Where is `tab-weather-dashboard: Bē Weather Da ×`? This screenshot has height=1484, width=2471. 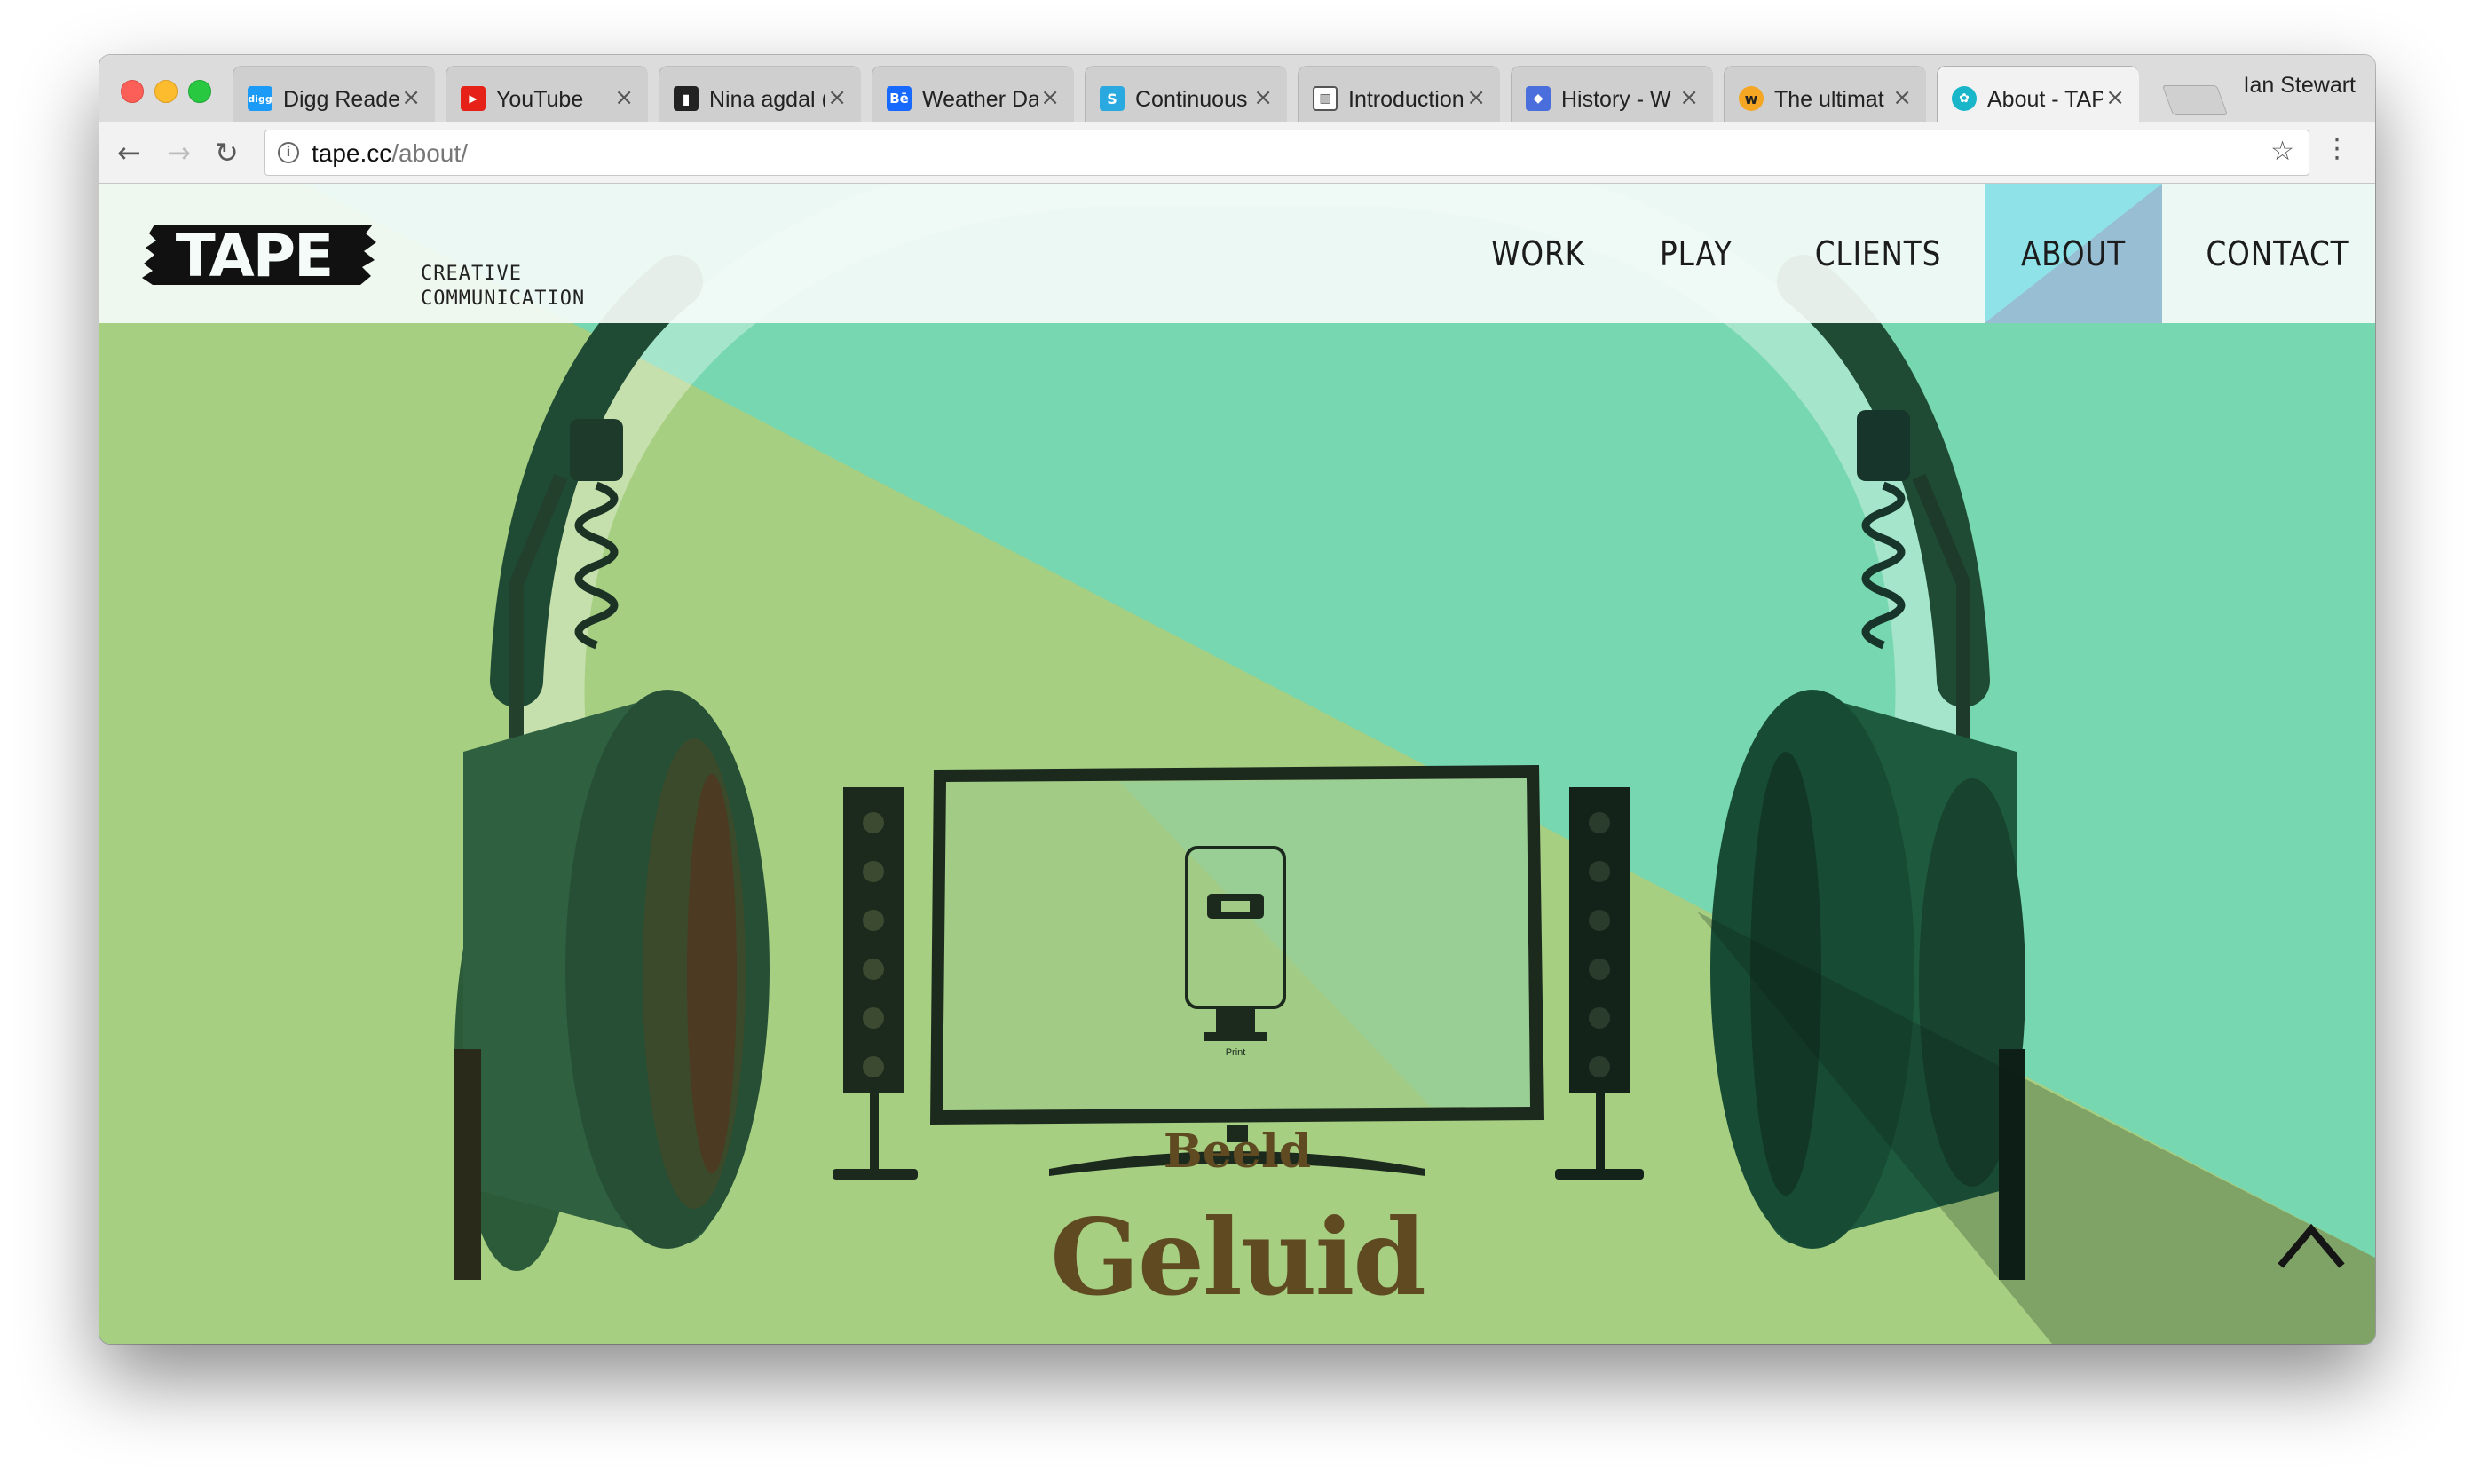 tab-weather-dashboard: Bē Weather Da × is located at coordinates (973, 94).